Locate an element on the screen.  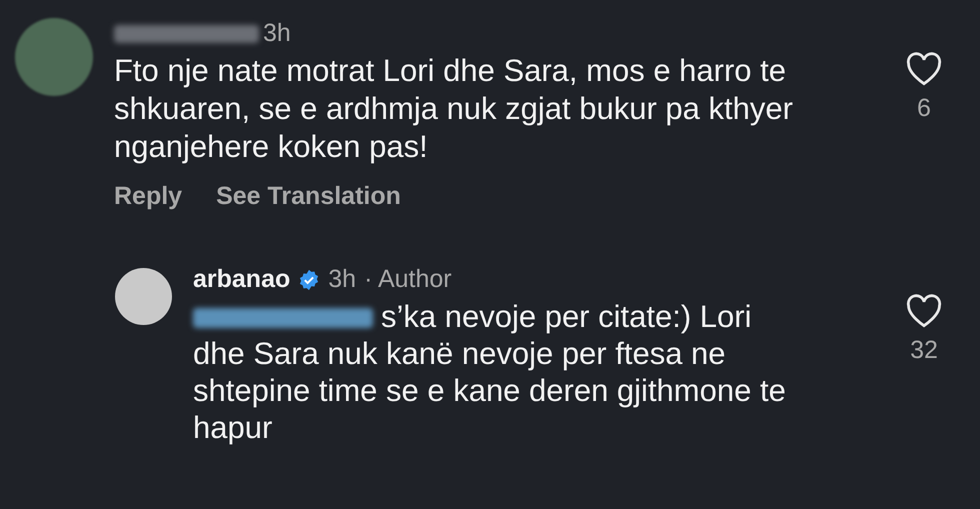
like-count: 6 is located at coordinates (924, 108).